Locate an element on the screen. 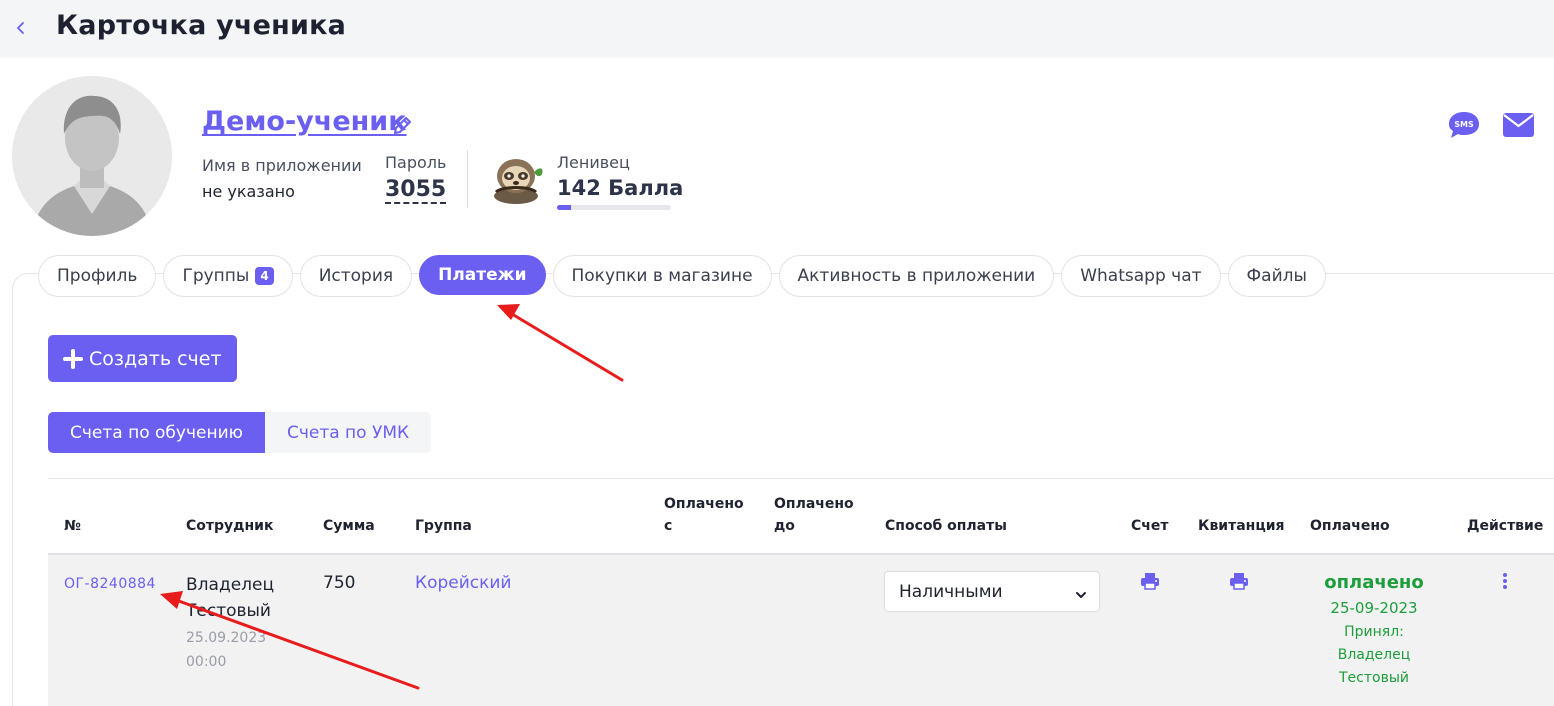 The image size is (1554, 706). group-link: Корейский is located at coordinates (463, 583).